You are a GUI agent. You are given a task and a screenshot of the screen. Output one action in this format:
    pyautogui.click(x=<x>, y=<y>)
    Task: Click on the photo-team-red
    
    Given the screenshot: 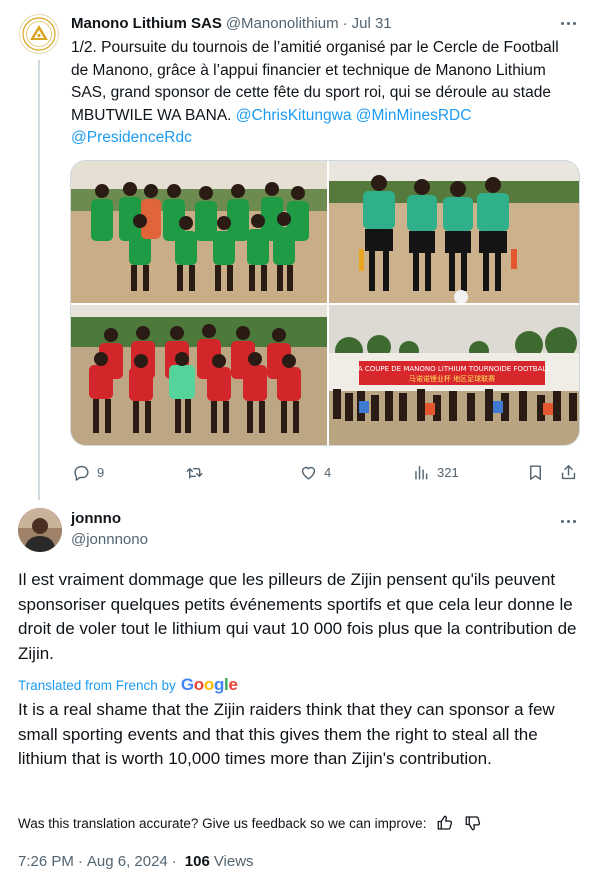 What is the action you would take?
    pyautogui.click(x=199, y=375)
    